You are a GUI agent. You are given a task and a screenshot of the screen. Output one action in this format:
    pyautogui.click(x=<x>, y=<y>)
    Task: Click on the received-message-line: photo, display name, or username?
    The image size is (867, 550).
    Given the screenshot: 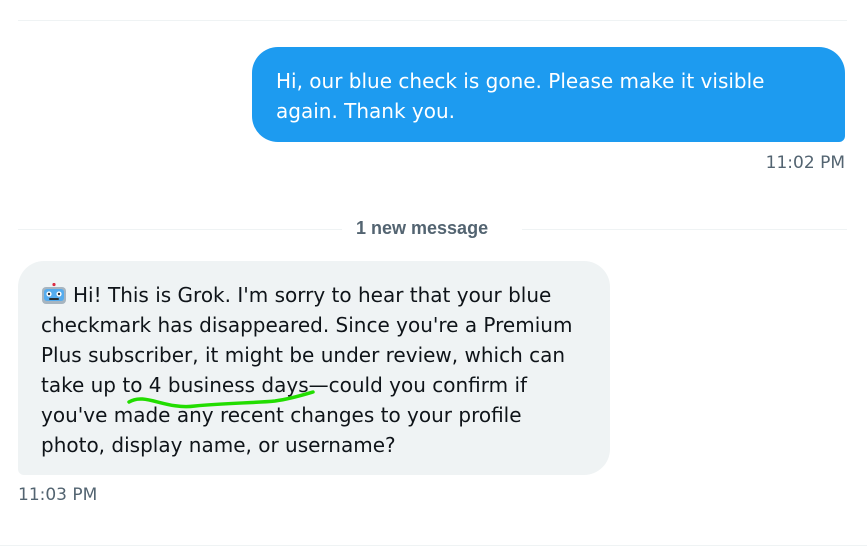 What is the action you would take?
    pyautogui.click(x=218, y=445)
    